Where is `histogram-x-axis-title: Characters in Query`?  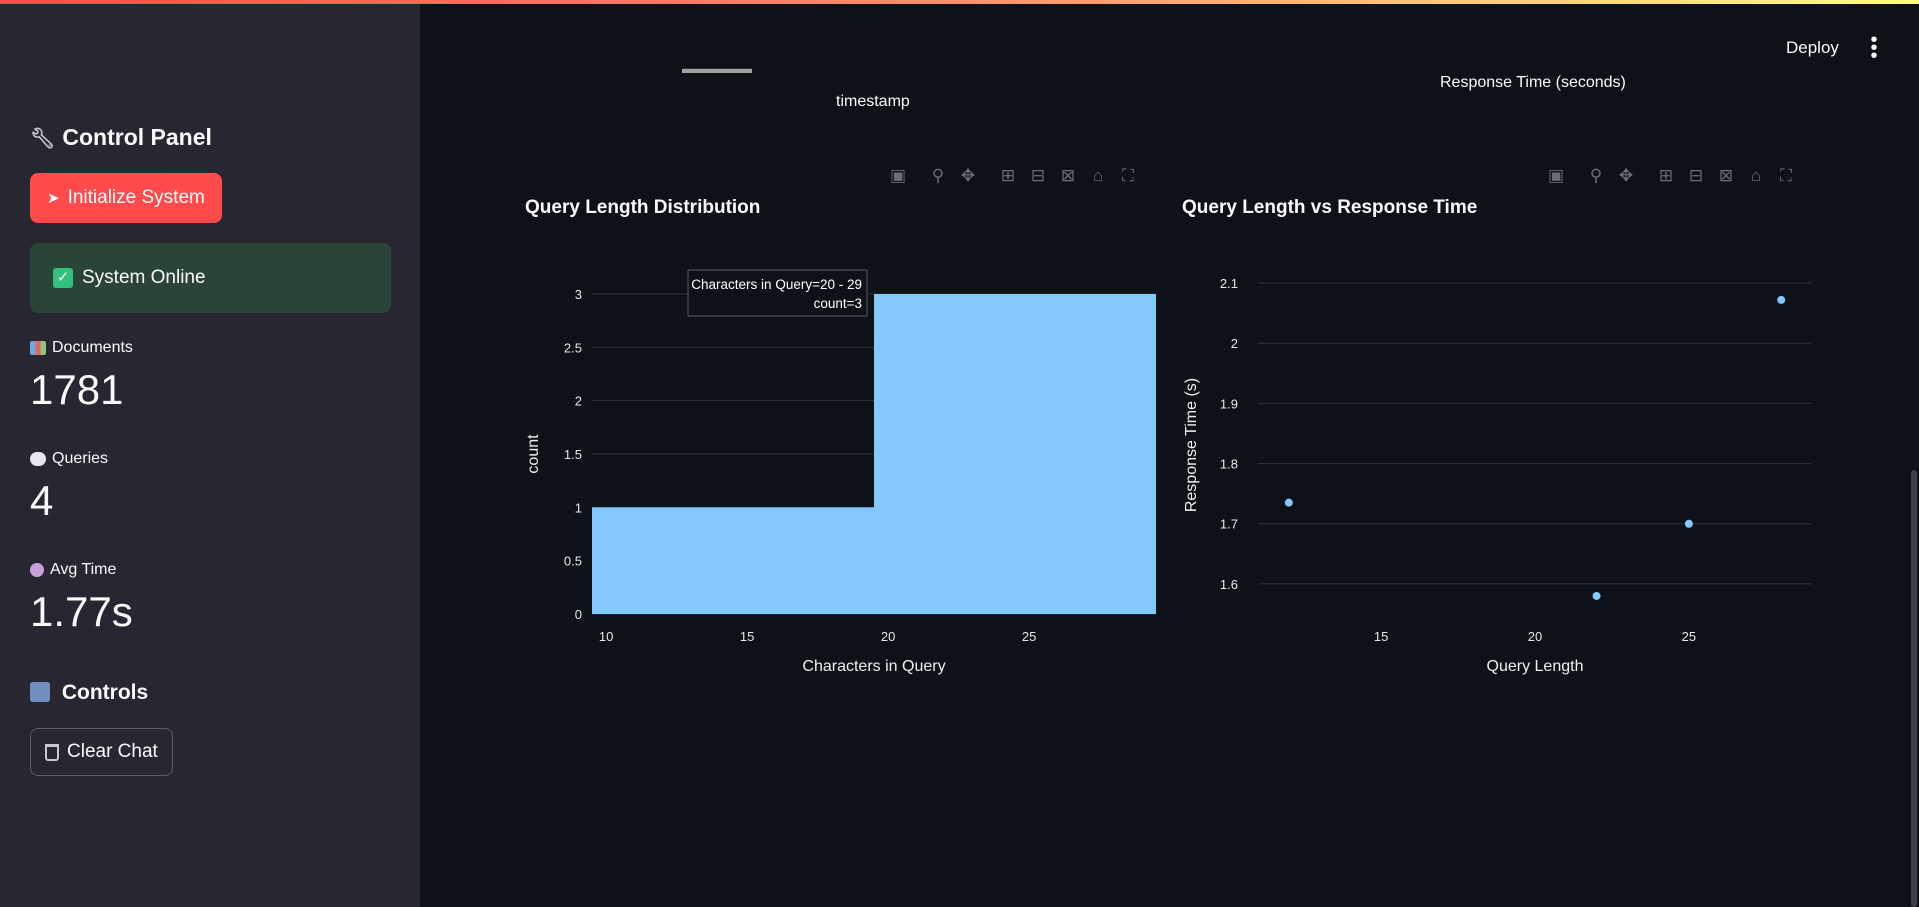 histogram-x-axis-title: Characters in Query is located at coordinates (873, 666).